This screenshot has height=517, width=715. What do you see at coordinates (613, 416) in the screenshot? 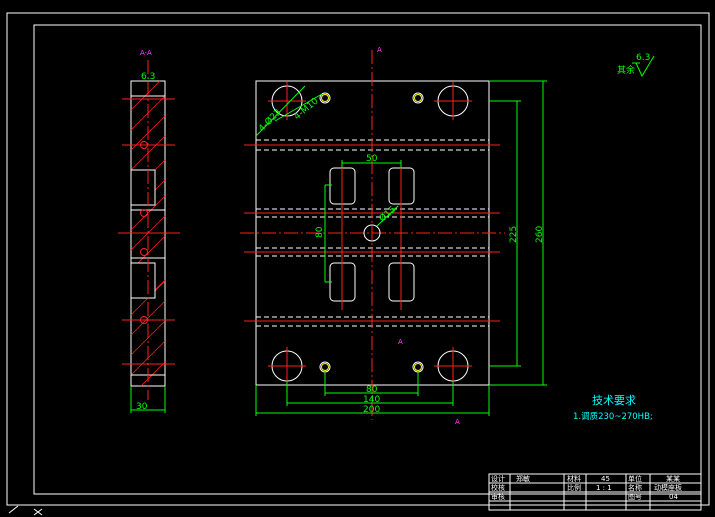
I see `tech-item-1: 1.调质230~270HB;` at bounding box center [613, 416].